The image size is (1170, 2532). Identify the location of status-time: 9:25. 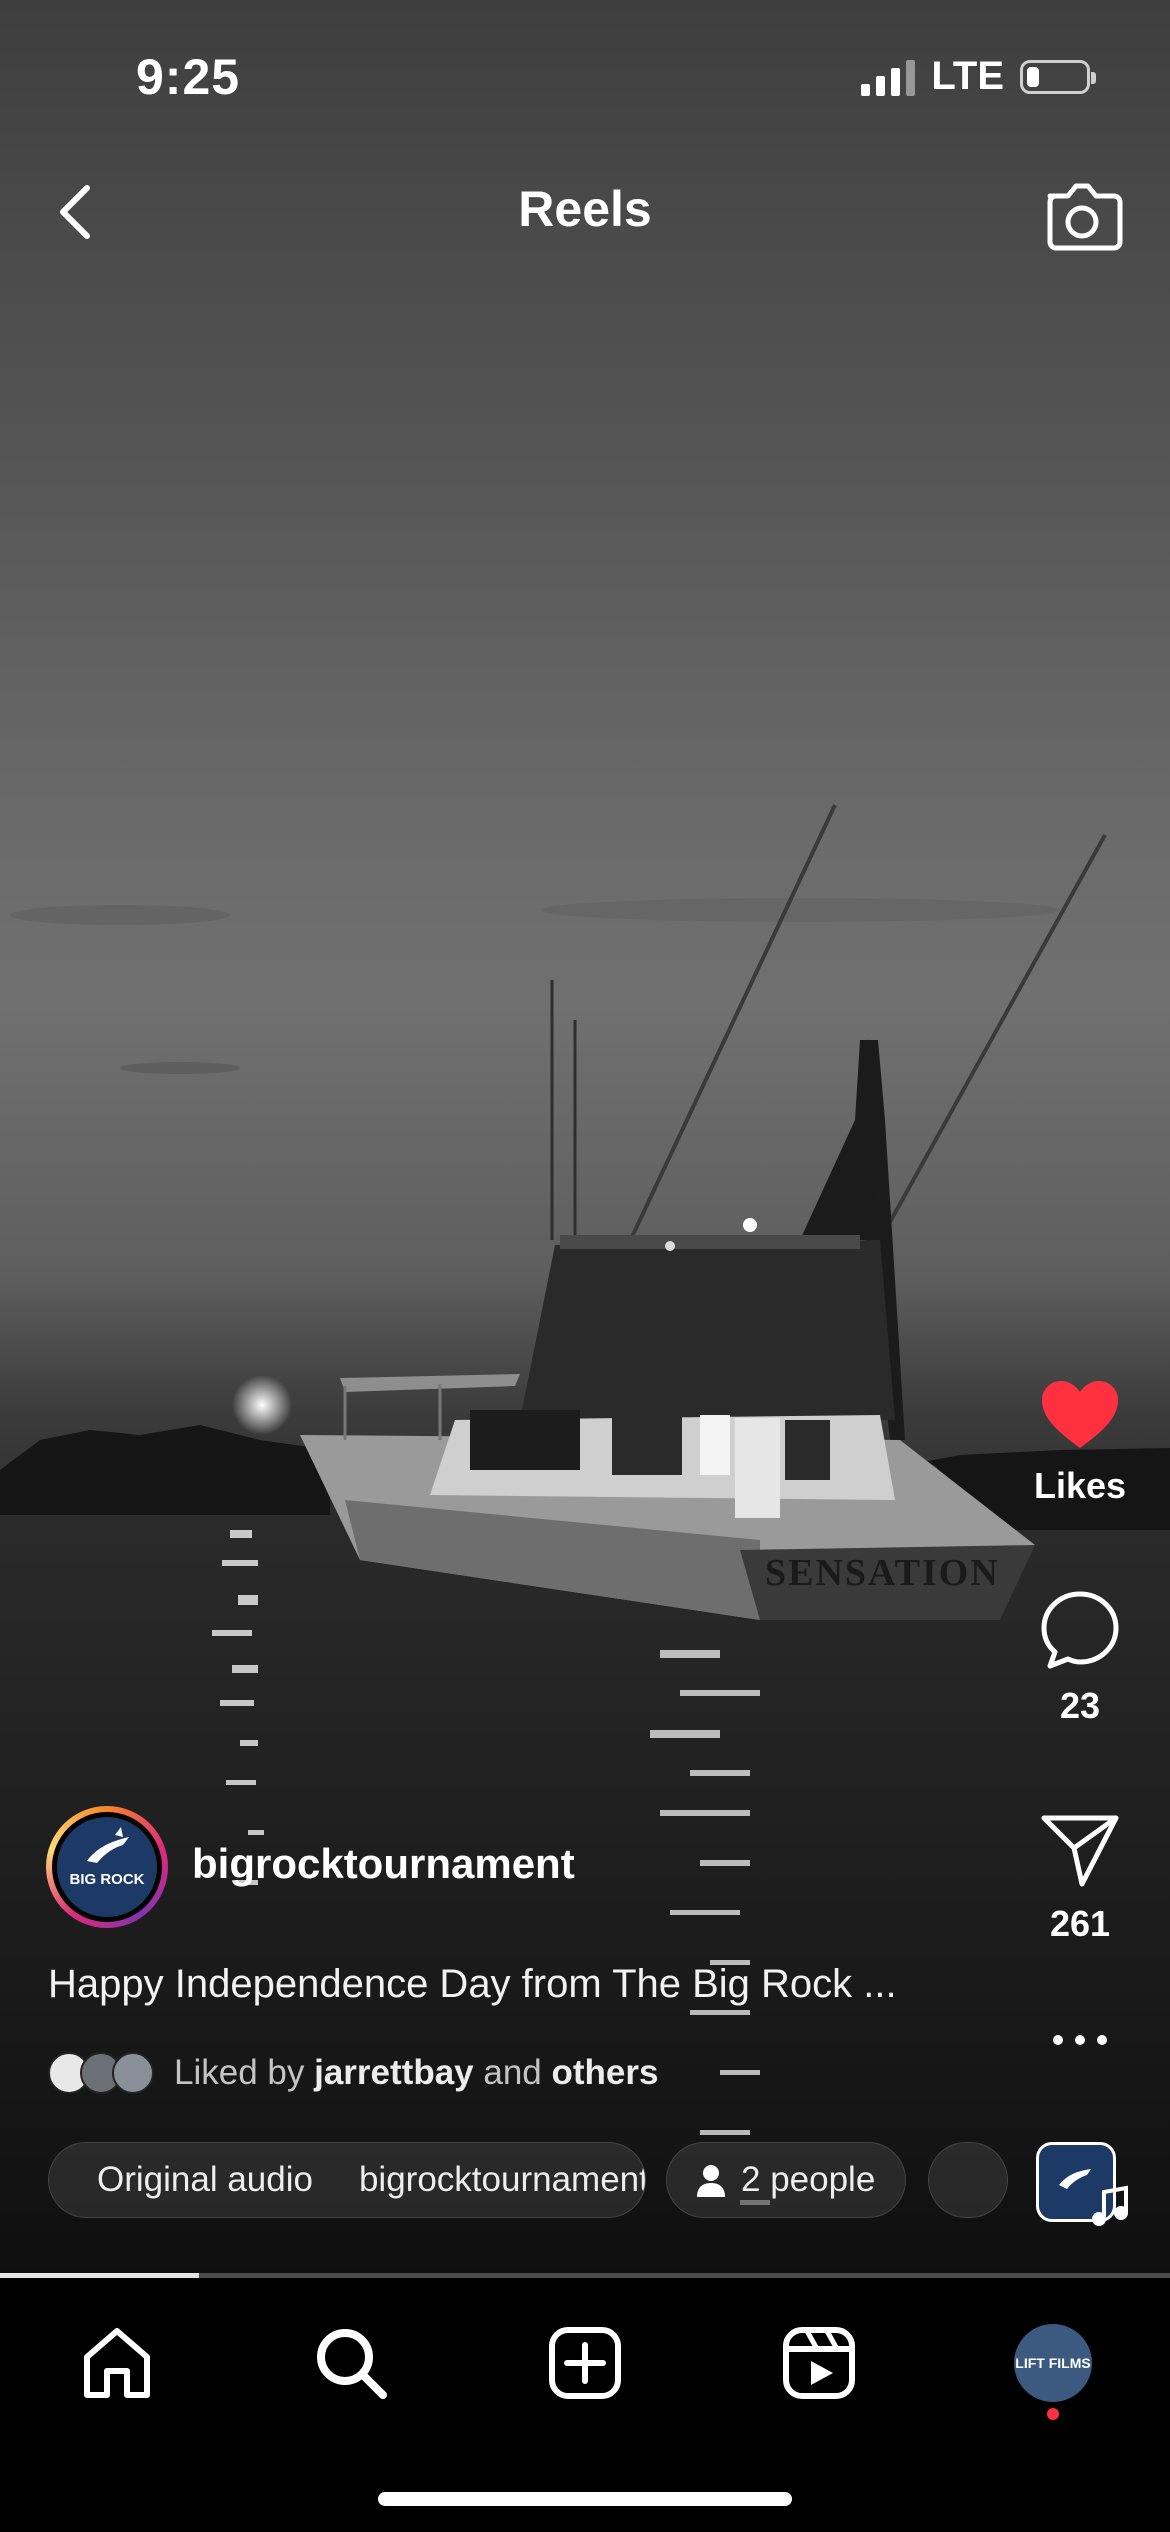
(188, 77).